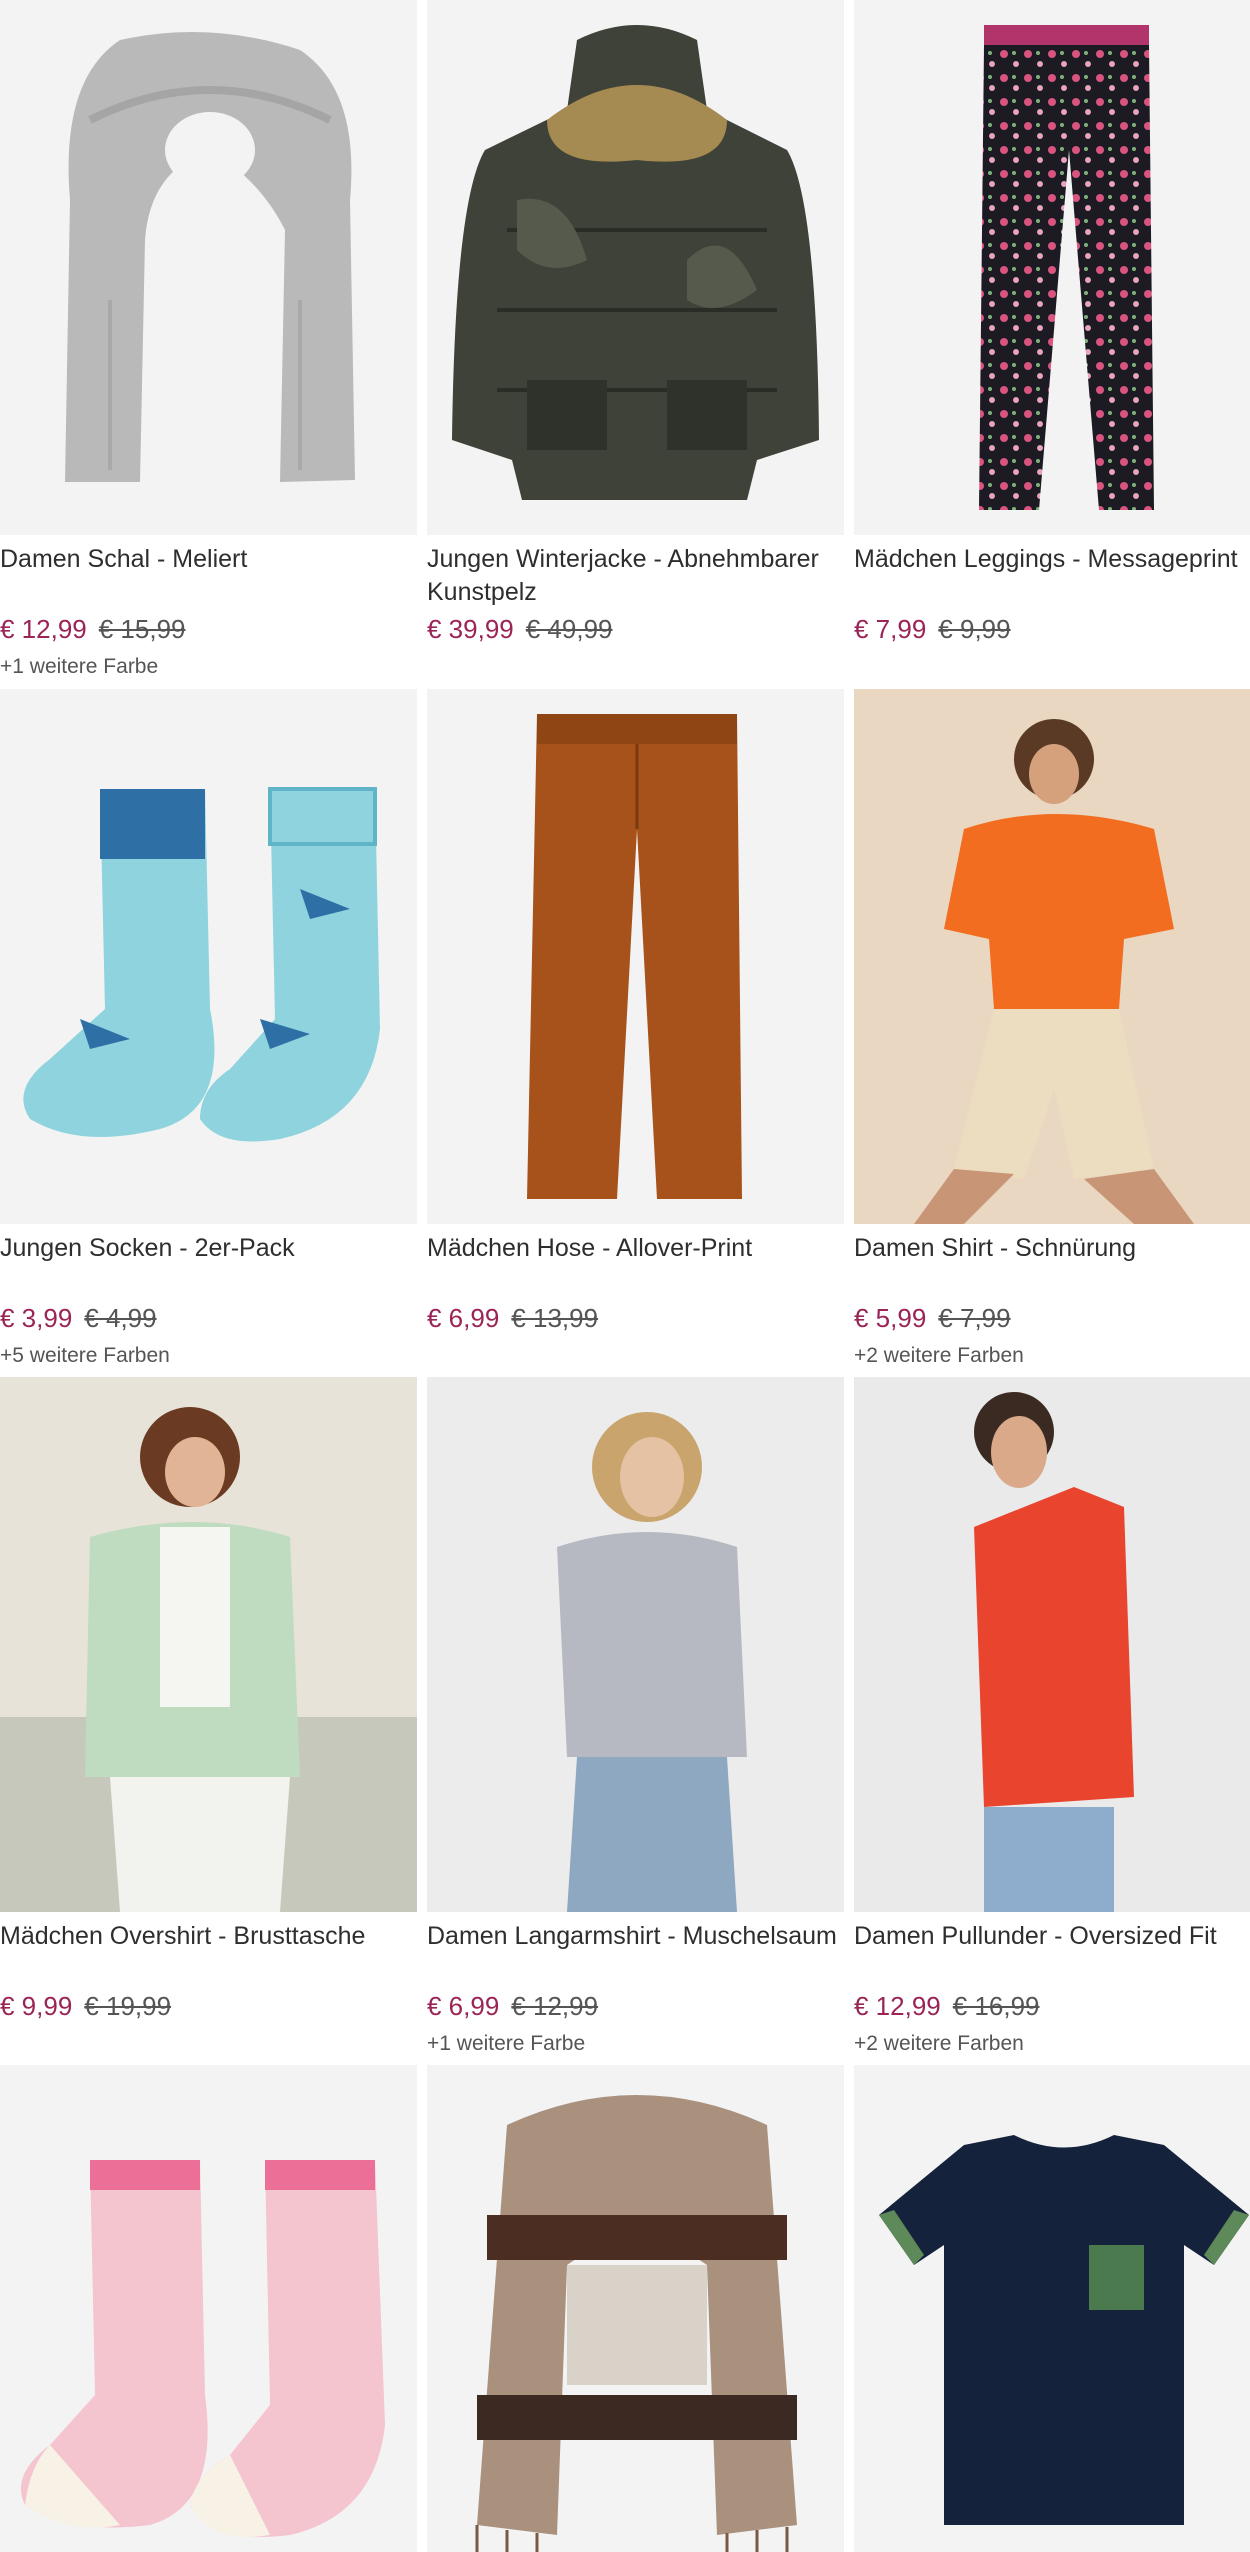 The width and height of the screenshot is (1250, 2552). I want to click on product-title: Mädchen Hose - Allover-Print, so click(635, 1248).